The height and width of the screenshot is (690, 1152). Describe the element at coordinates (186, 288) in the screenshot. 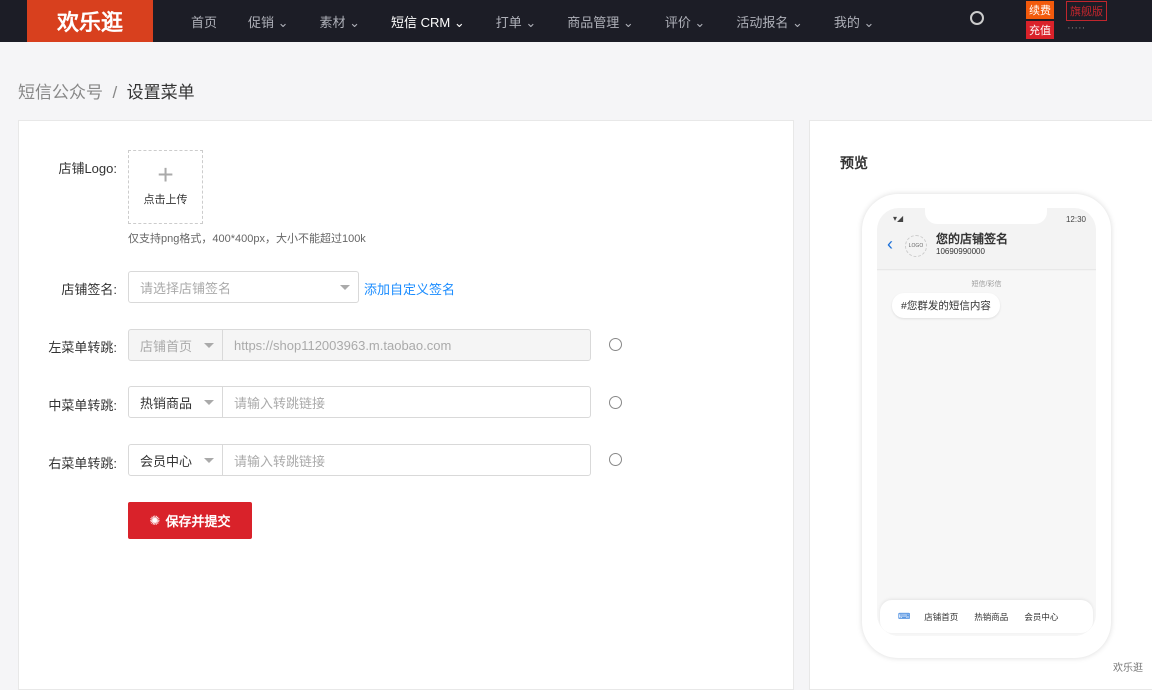

I see `sign-placeholder: 请选择店铺签名` at that location.